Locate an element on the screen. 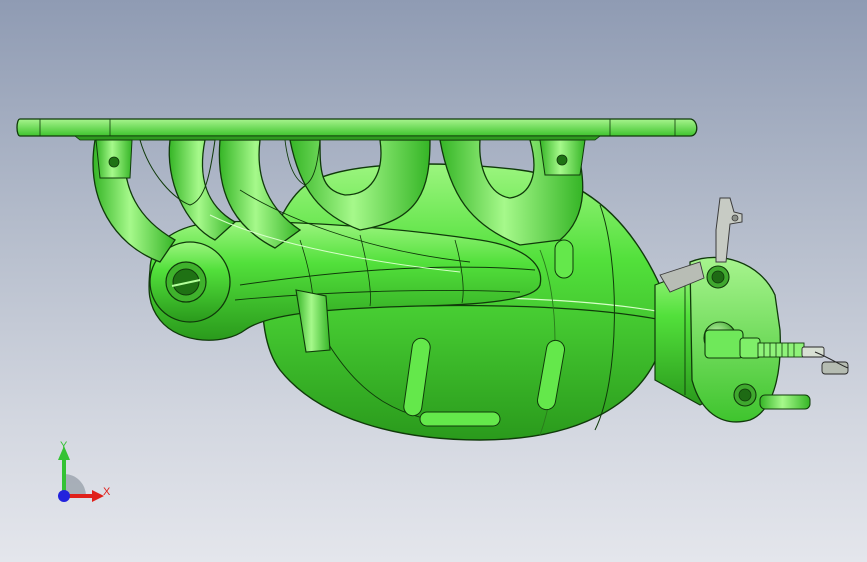  z-axis-dot is located at coordinates (64, 496).